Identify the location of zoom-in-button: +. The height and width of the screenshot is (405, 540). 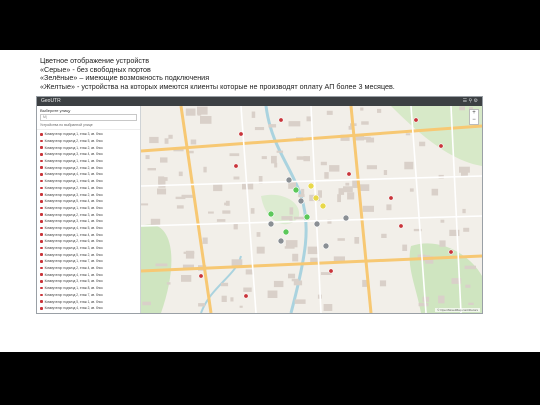
(474, 113).